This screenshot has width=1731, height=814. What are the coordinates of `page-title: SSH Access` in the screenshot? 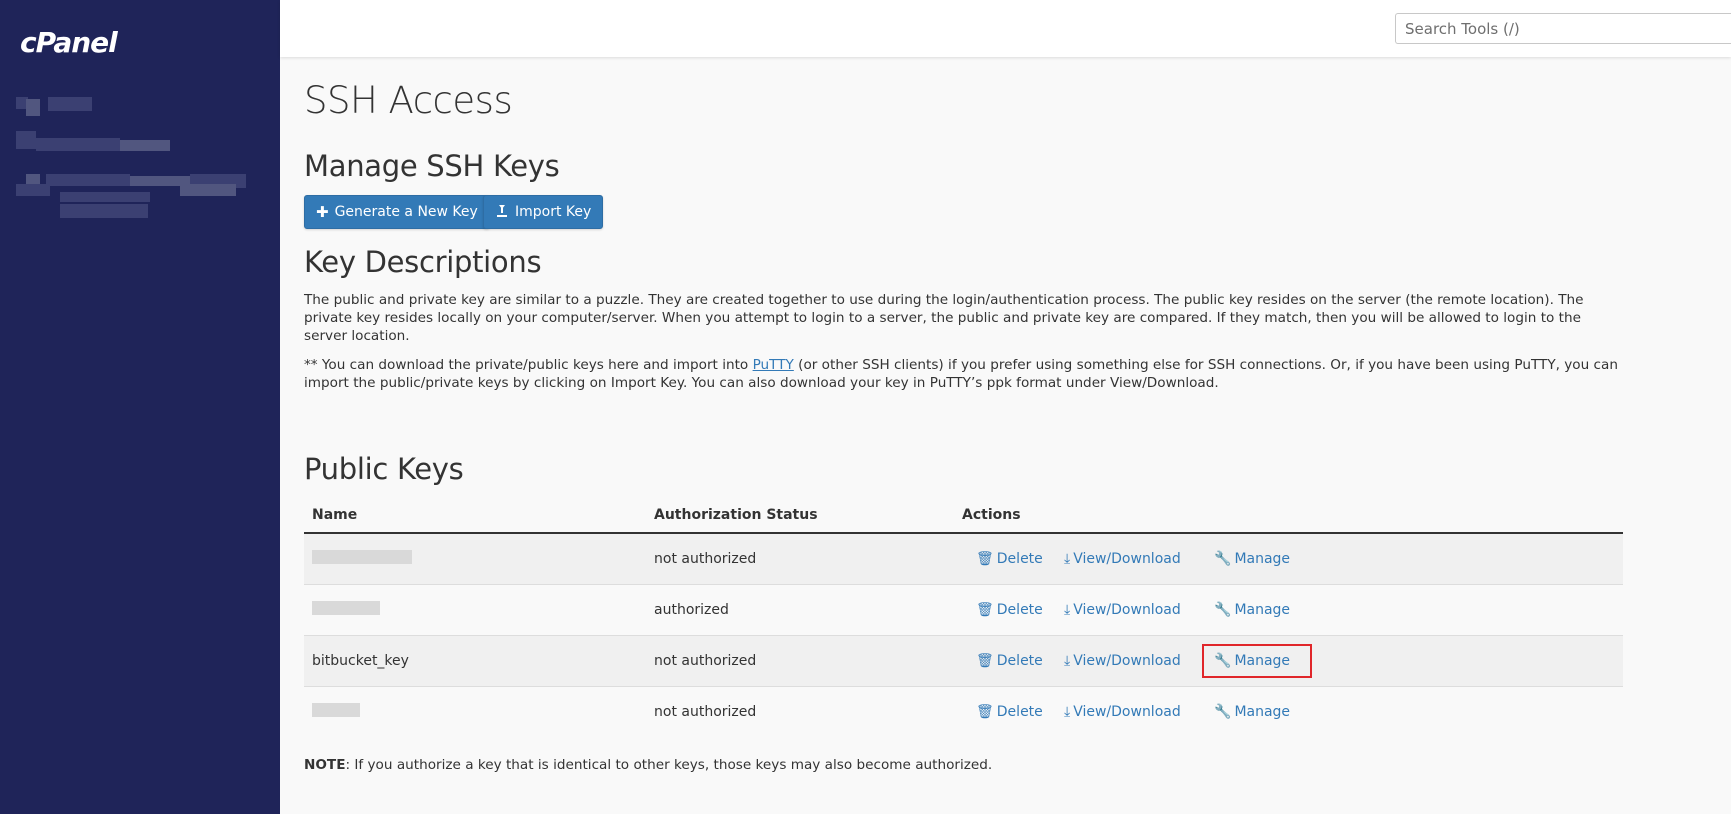 It's located at (408, 100).